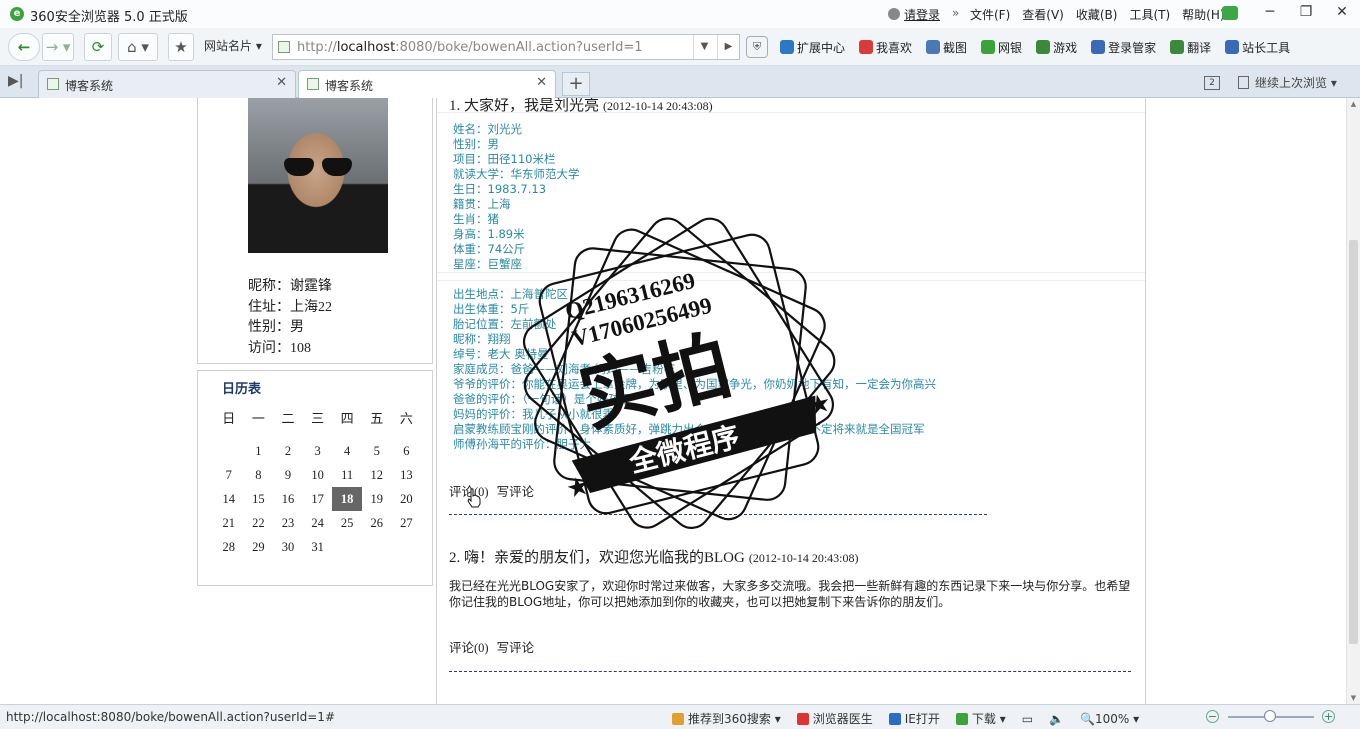  What do you see at coordinates (1065, 48) in the screenshot?
I see `extension-label: 游戏` at bounding box center [1065, 48].